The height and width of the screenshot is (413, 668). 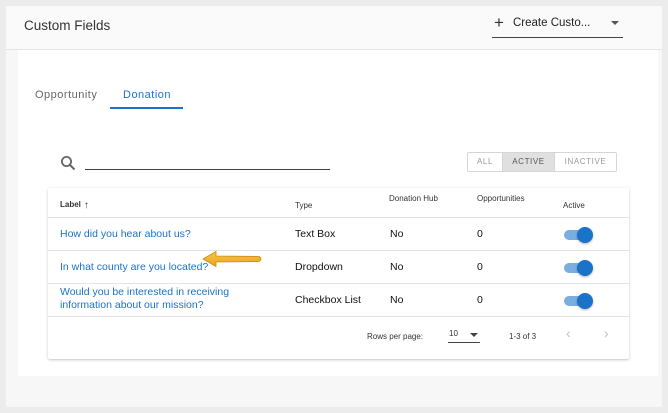 What do you see at coordinates (86, 205) in the screenshot?
I see `arrow-up-icon: ↑` at bounding box center [86, 205].